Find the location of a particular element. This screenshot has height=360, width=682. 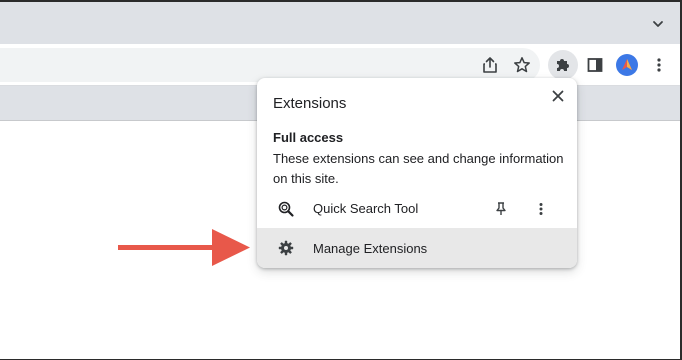

extensions-button is located at coordinates (563, 65).